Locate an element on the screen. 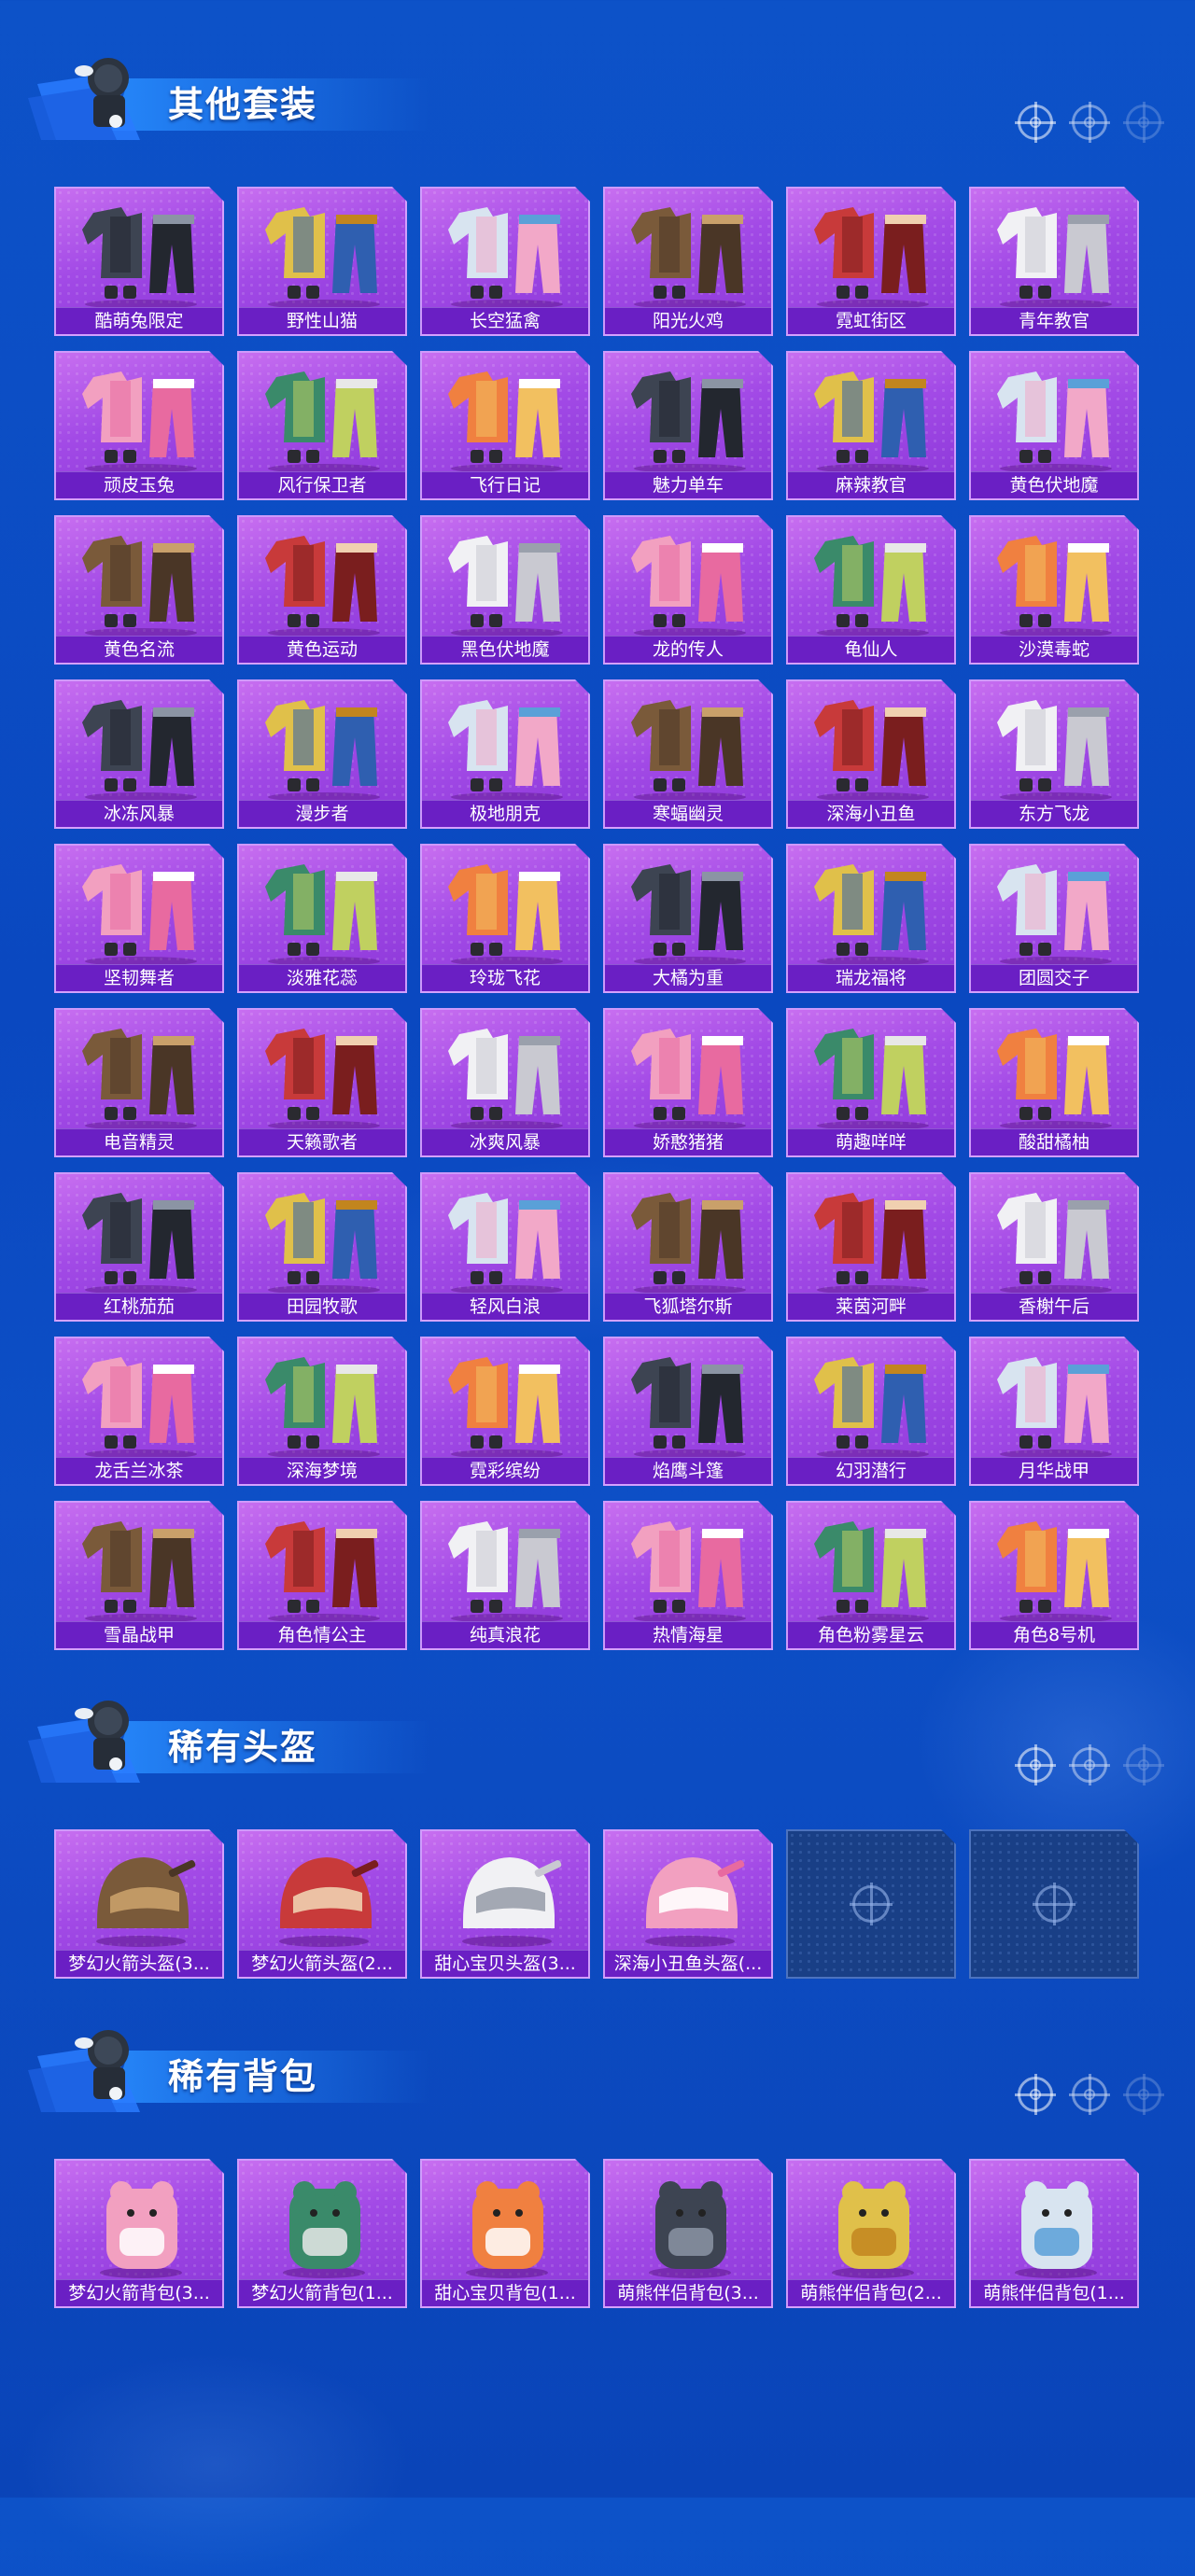 This screenshot has width=1195, height=2576. item-card: 飞狐塔尔斯 is located at coordinates (688, 1247).